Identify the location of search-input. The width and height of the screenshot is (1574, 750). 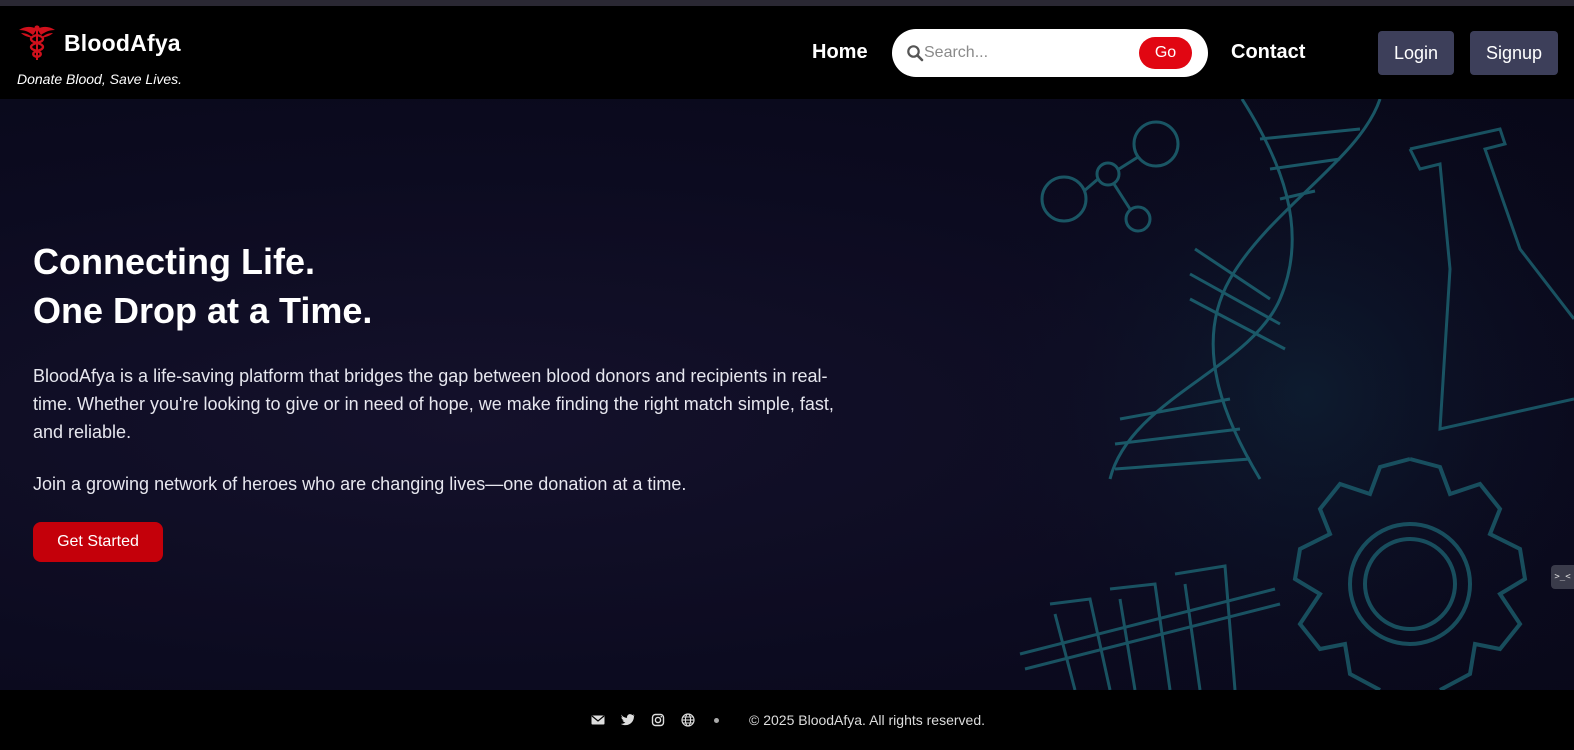
(1029, 53).